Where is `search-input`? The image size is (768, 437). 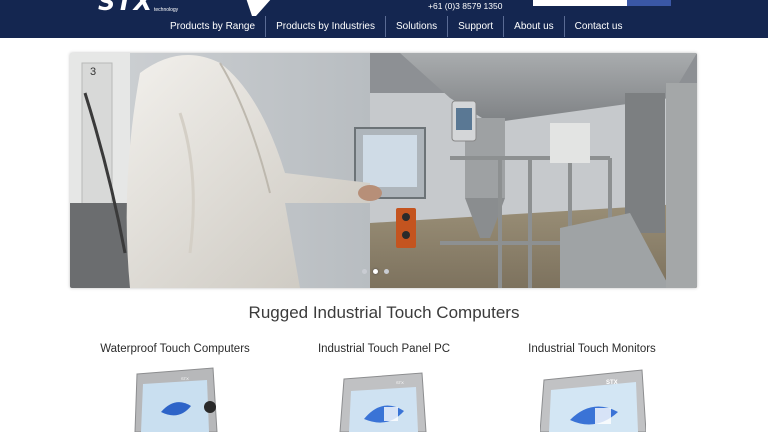 search-input is located at coordinates (580, 3).